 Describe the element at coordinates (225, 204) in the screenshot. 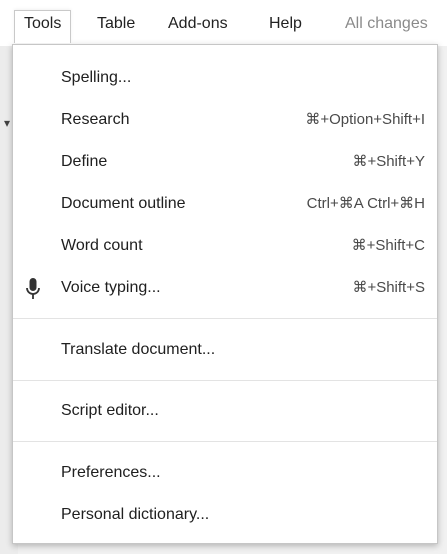

I see `menu-item-document-outline: Document outline Ctrl+⌘A Ctrl+⌘H` at that location.